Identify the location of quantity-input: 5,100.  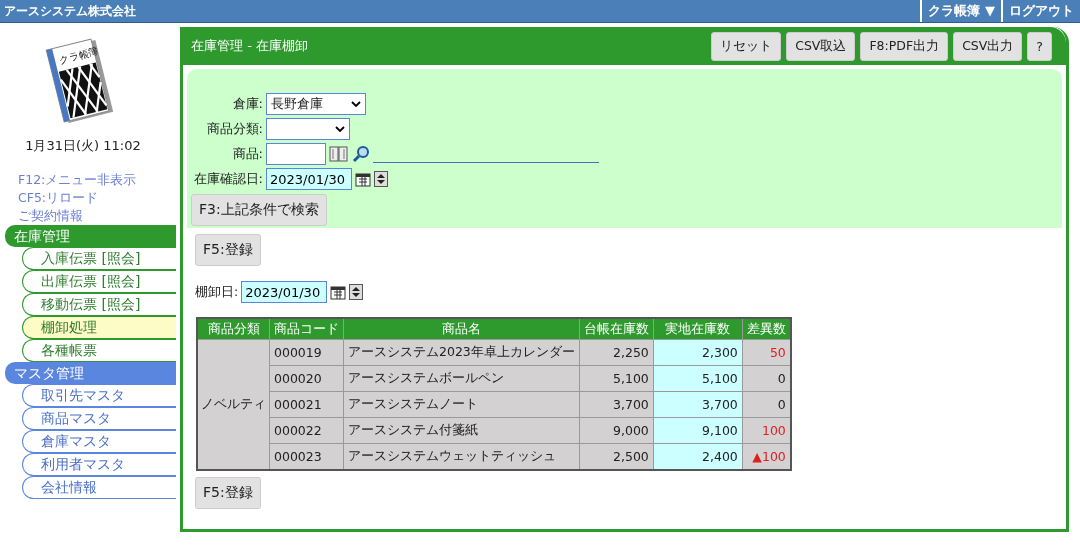
(698, 378).